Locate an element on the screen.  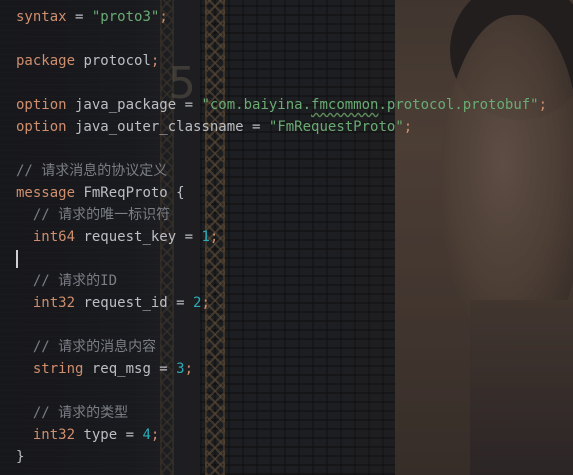
code-line-message: message FmReqProto { is located at coordinates (100, 193).